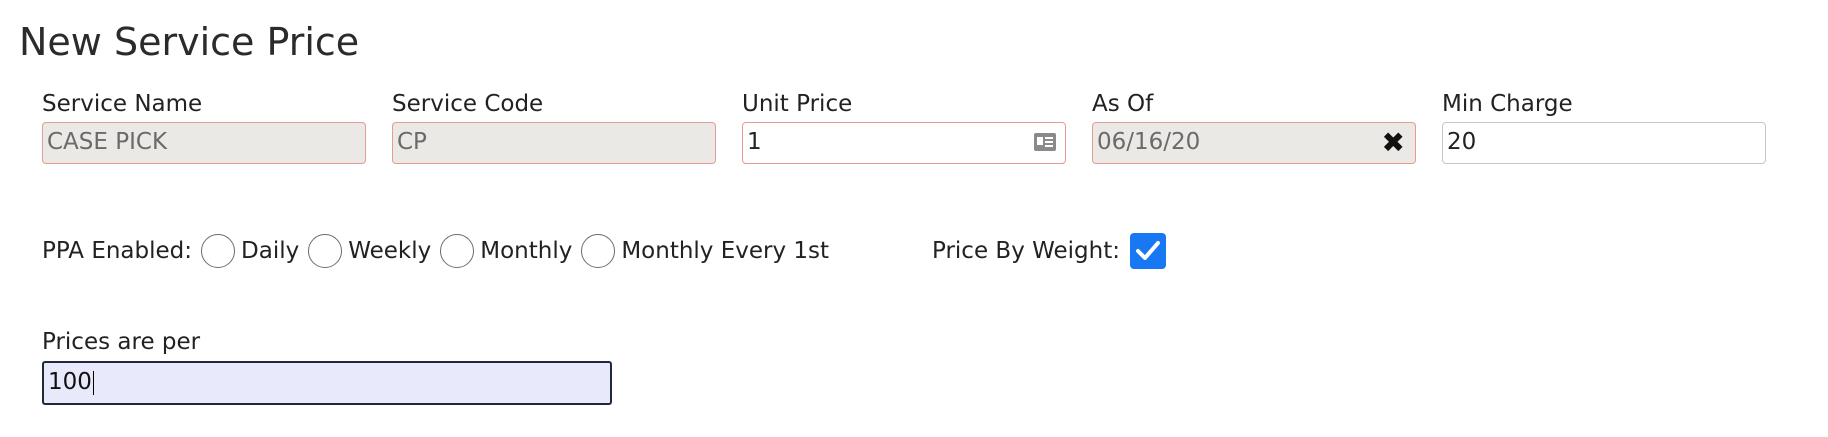 The height and width of the screenshot is (437, 1828). What do you see at coordinates (270, 251) in the screenshot?
I see `ppa-option-daily: Daily` at bounding box center [270, 251].